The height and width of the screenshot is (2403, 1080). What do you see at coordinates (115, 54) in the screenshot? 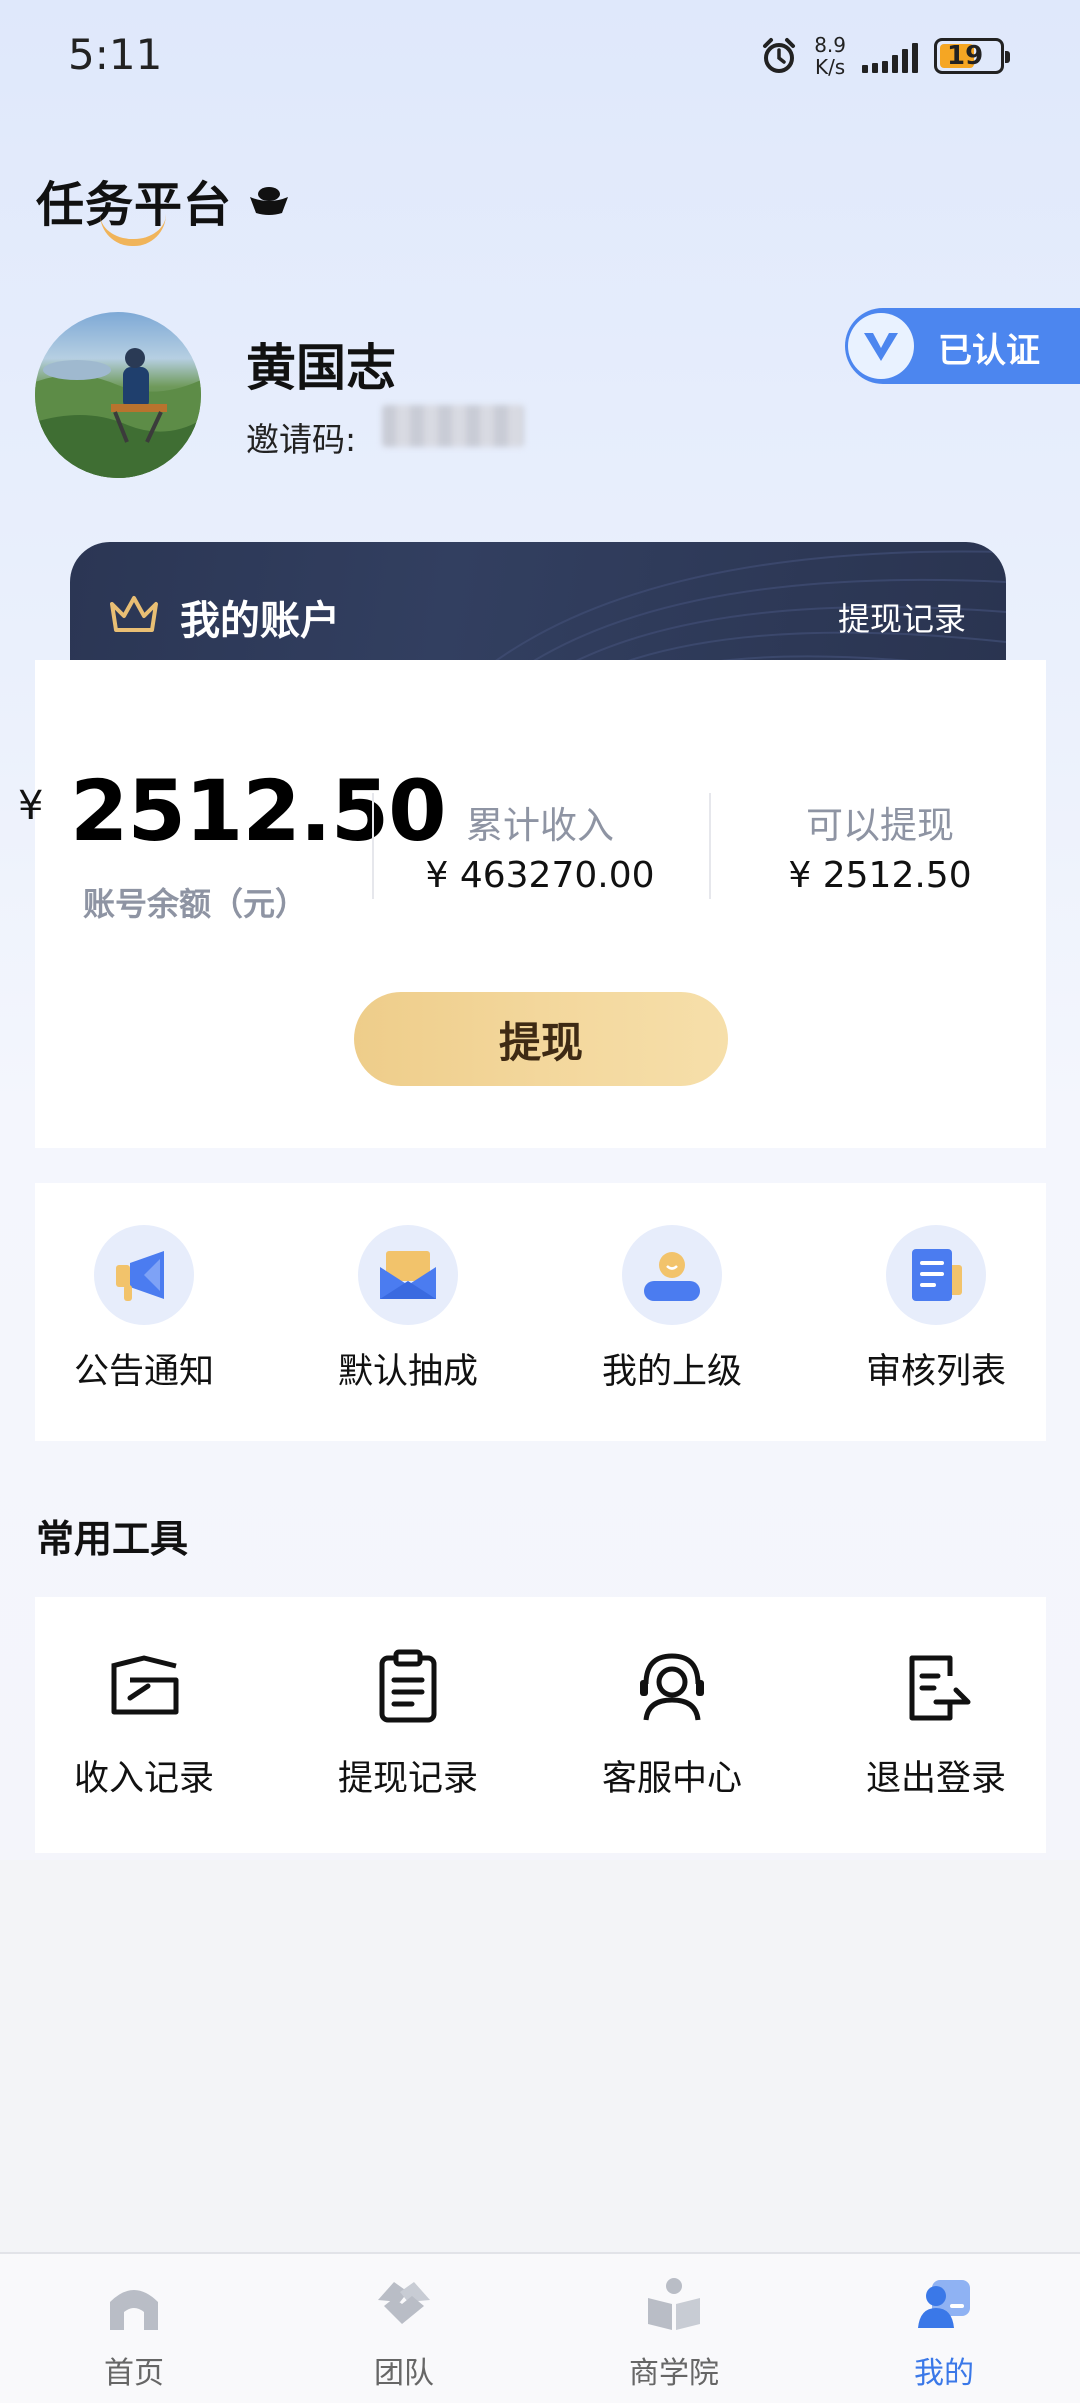
I see `status-time: 5:11` at bounding box center [115, 54].